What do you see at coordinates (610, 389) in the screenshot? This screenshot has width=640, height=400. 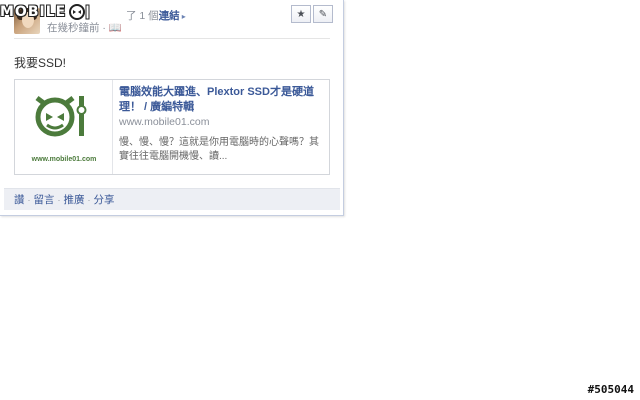 I see `image-id-watermark: #505044` at bounding box center [610, 389].